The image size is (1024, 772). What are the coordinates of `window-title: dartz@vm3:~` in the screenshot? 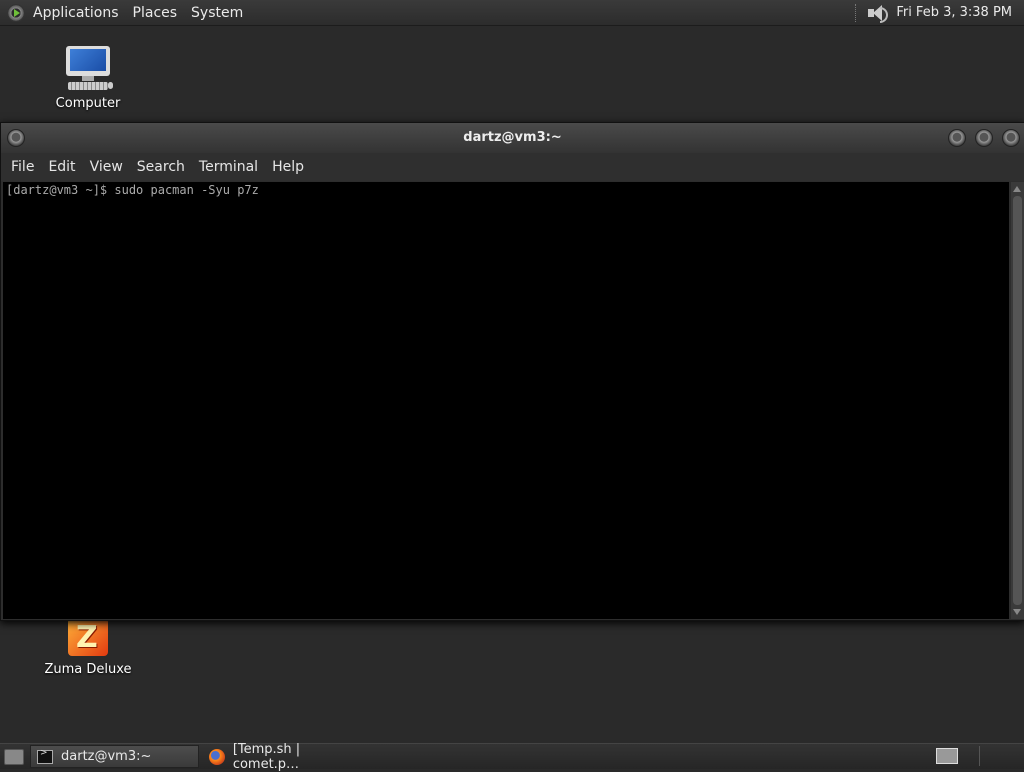 It's located at (512, 137).